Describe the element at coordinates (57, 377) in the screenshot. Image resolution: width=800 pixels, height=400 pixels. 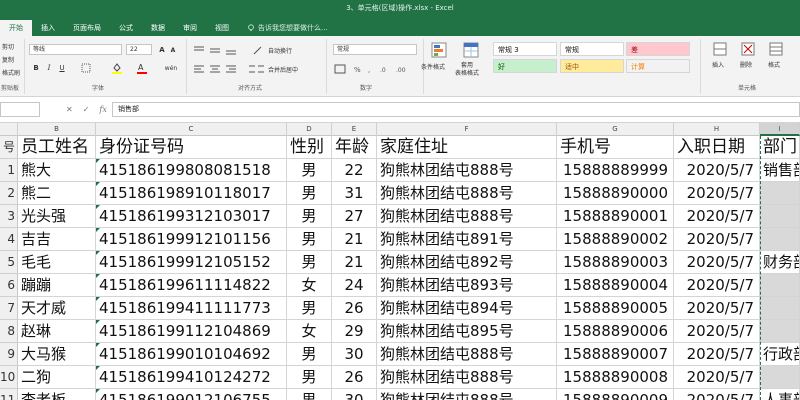
I see `cell-B-10: 二狗` at that location.